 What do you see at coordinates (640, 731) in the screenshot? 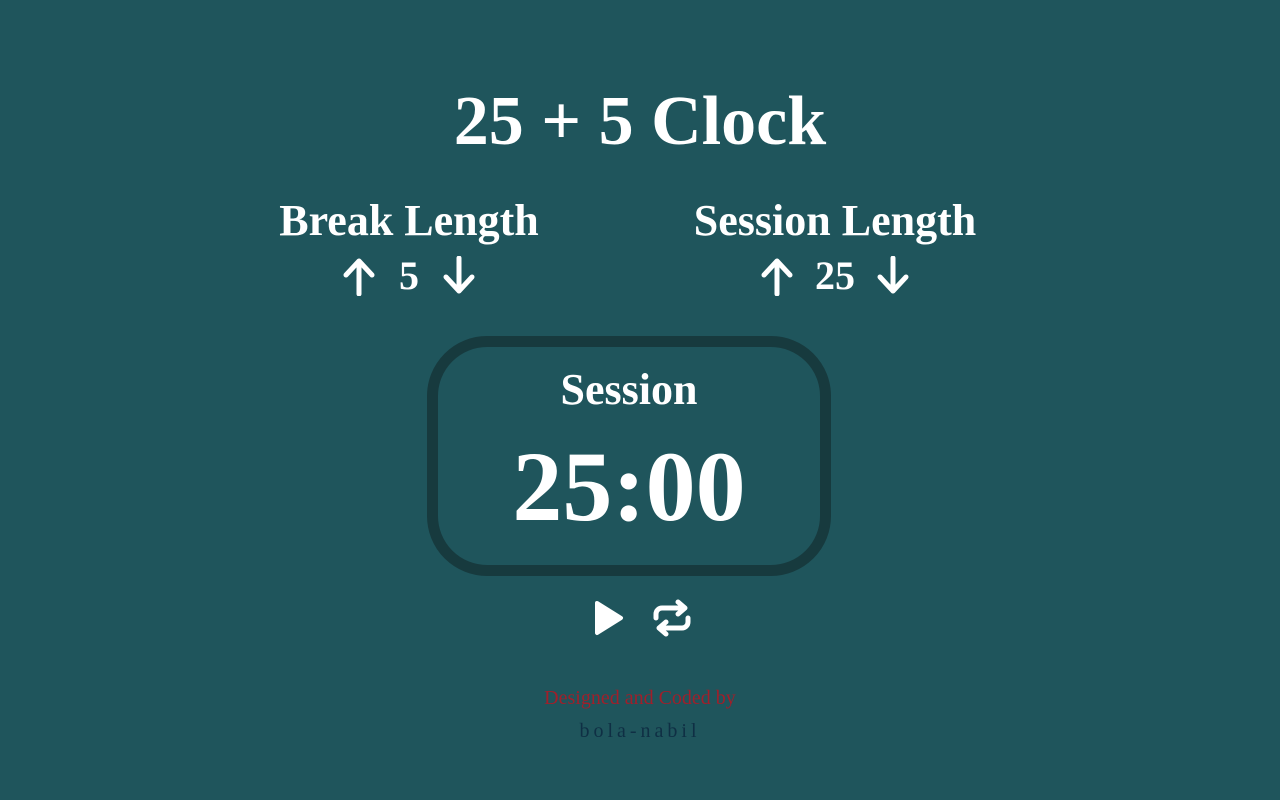
I see `footer-author: bola-nabil` at bounding box center [640, 731].